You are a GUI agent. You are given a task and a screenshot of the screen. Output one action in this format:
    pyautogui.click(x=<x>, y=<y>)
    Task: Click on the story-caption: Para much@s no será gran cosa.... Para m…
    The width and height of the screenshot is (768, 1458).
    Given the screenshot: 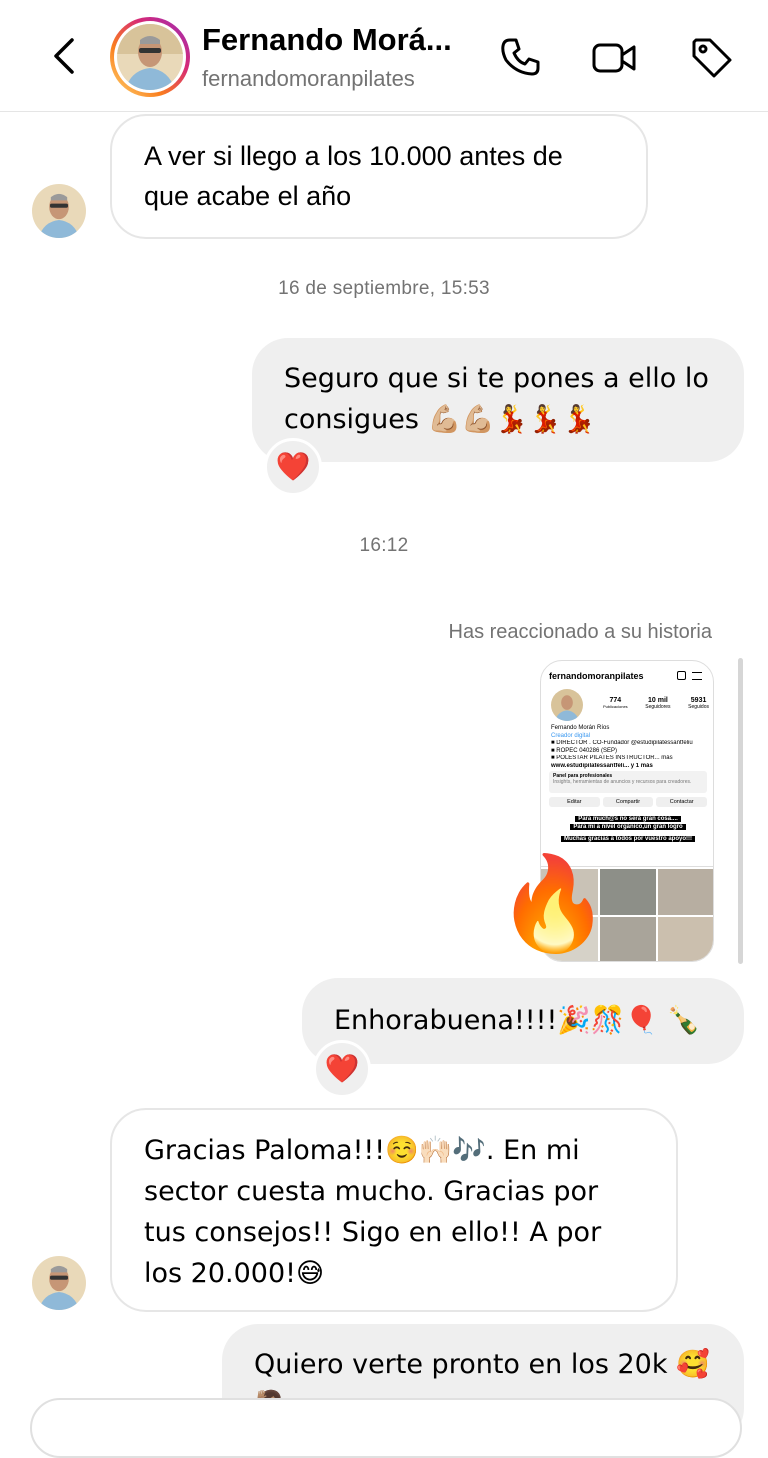 What is the action you would take?
    pyautogui.click(x=627, y=829)
    